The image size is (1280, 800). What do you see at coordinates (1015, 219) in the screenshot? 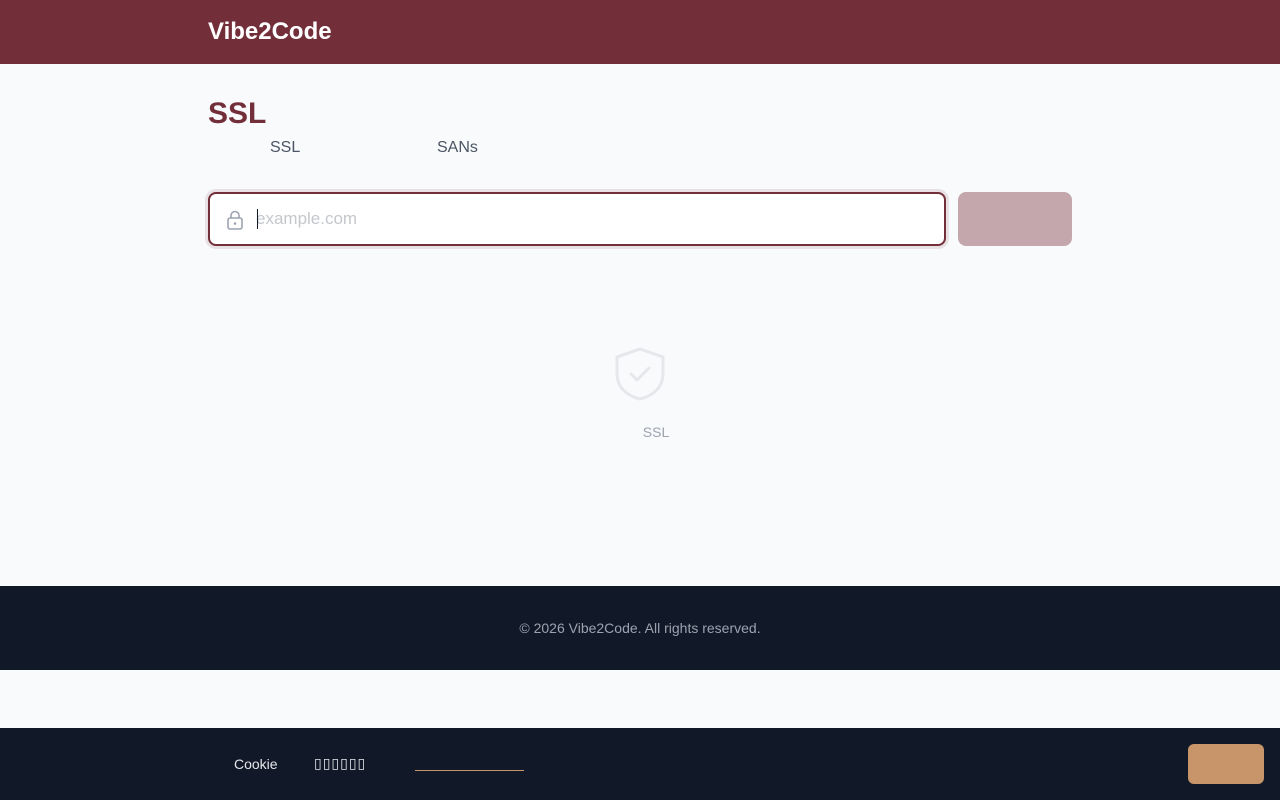
I see `check-ssl-button` at bounding box center [1015, 219].